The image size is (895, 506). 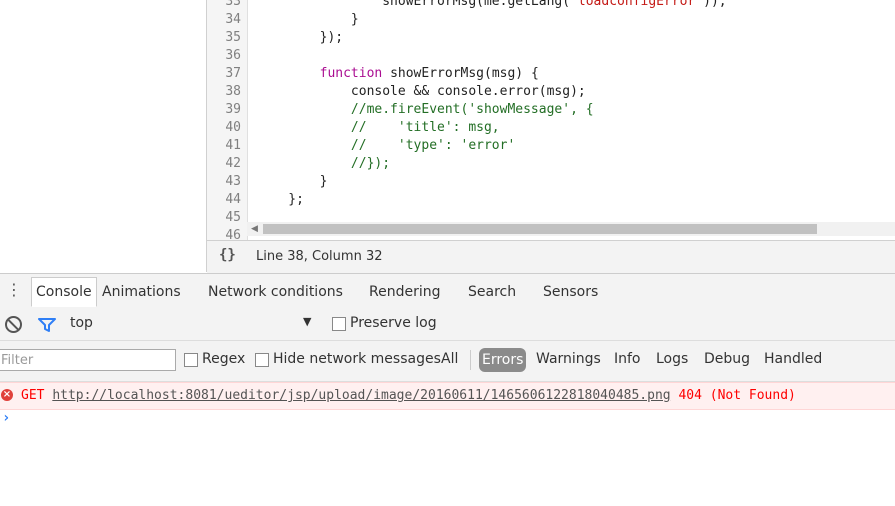 What do you see at coordinates (672, 359) in the screenshot?
I see `level-logs: Logs` at bounding box center [672, 359].